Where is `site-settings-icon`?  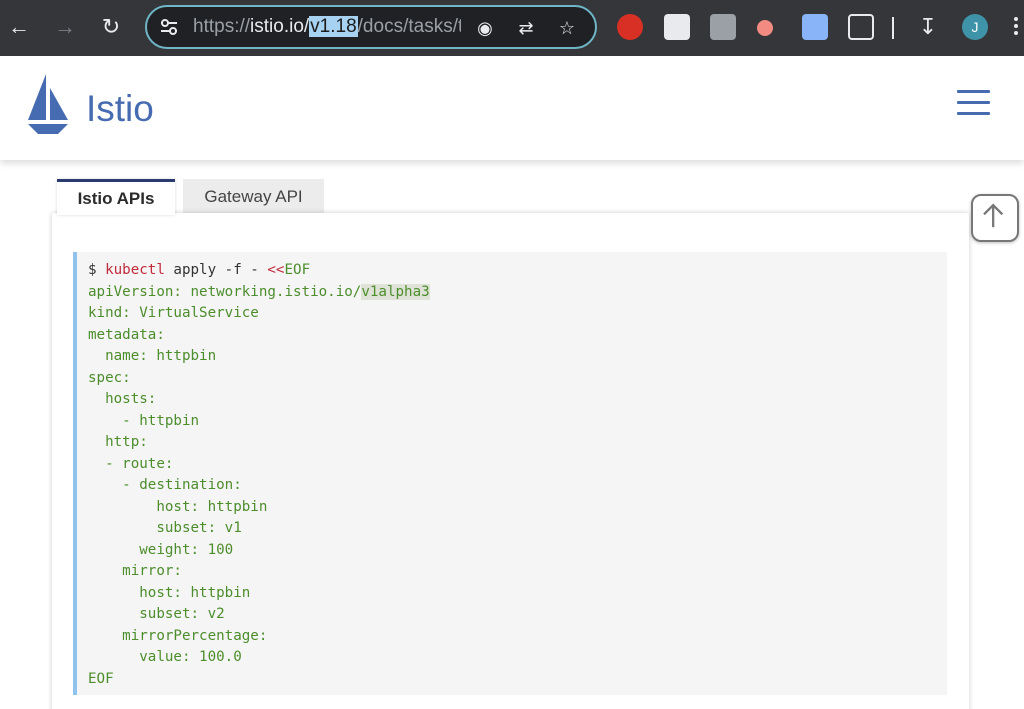
site-settings-icon is located at coordinates (169, 27).